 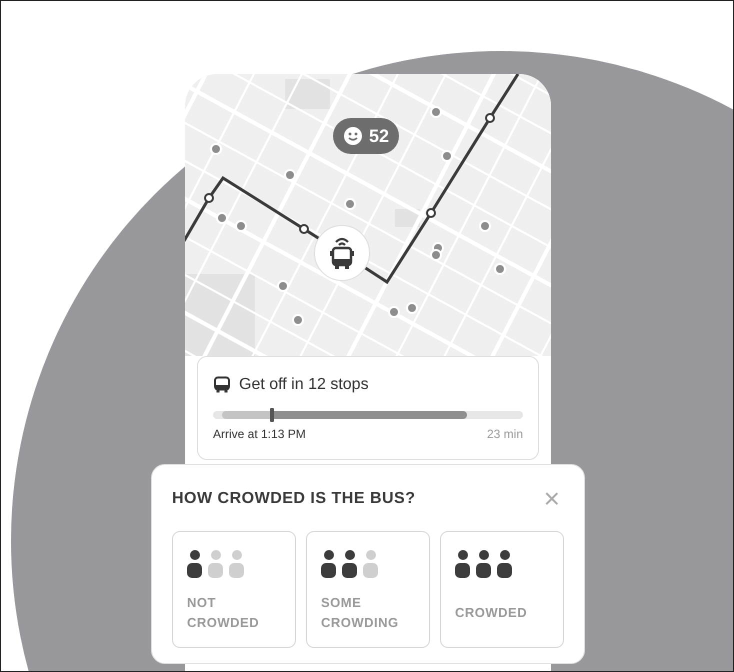 What do you see at coordinates (223, 613) in the screenshot?
I see `option-label: NOT CROWDED` at bounding box center [223, 613].